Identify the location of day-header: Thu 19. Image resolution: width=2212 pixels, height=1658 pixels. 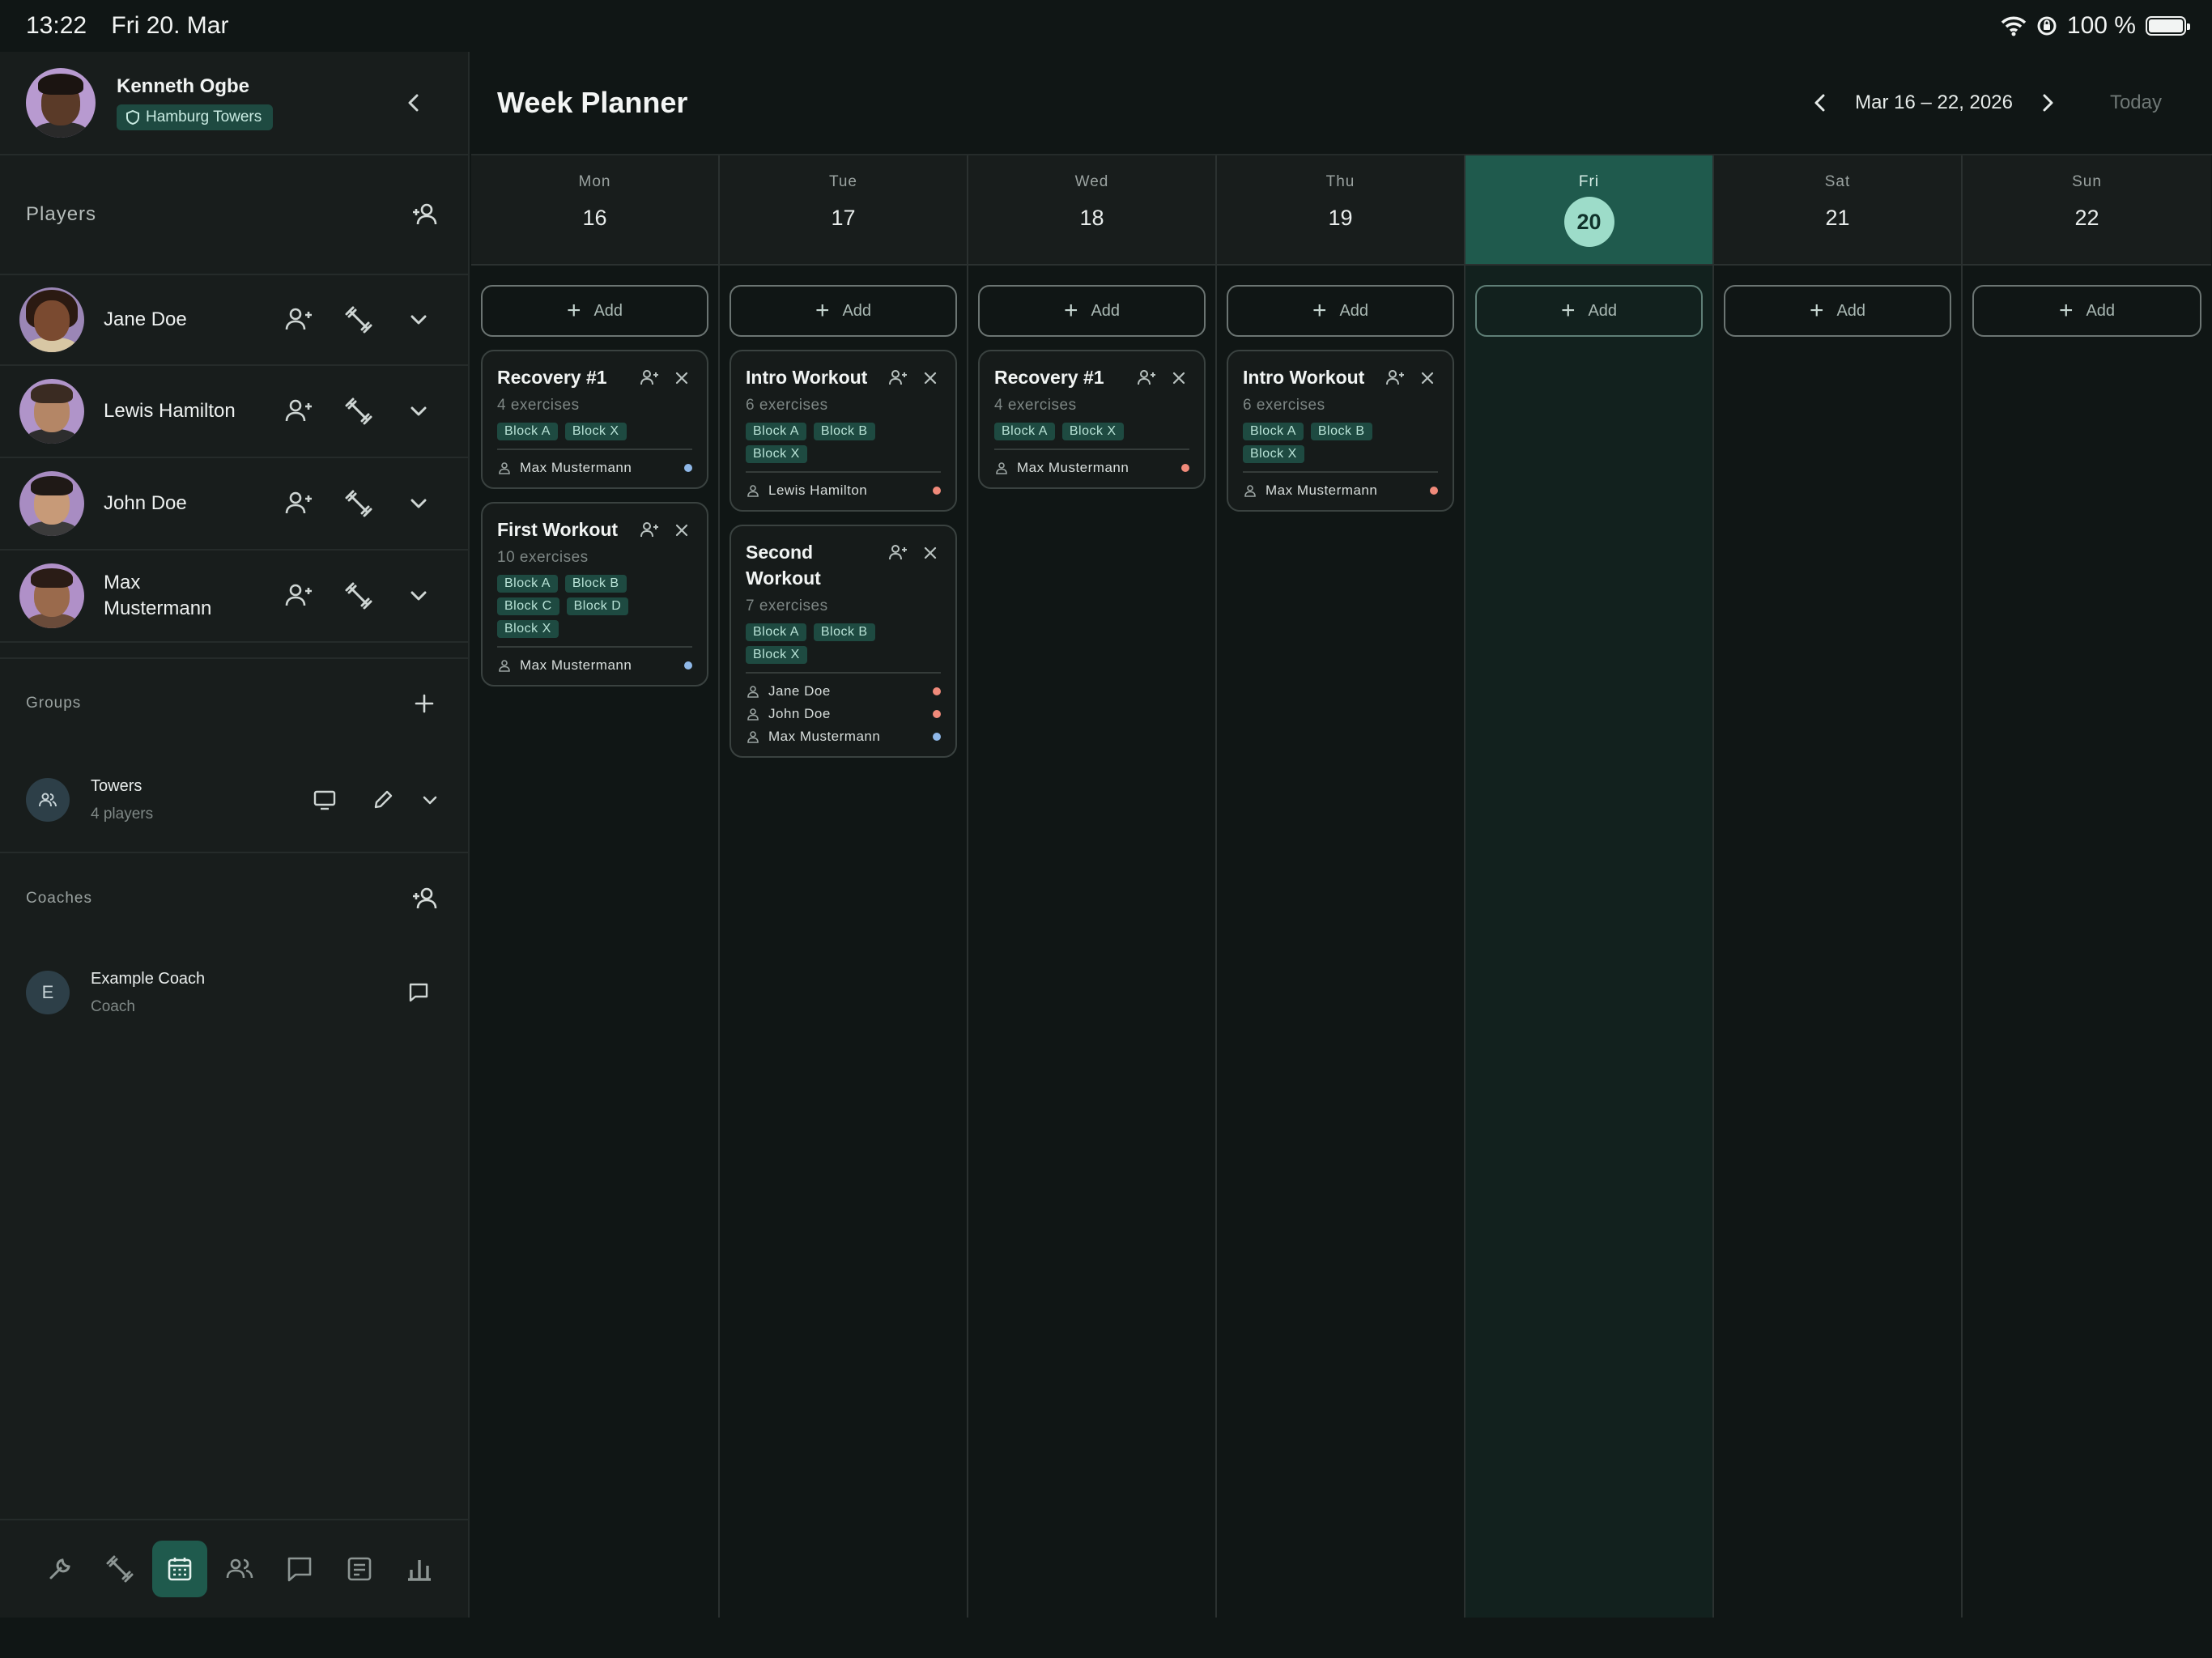
(1340, 210).